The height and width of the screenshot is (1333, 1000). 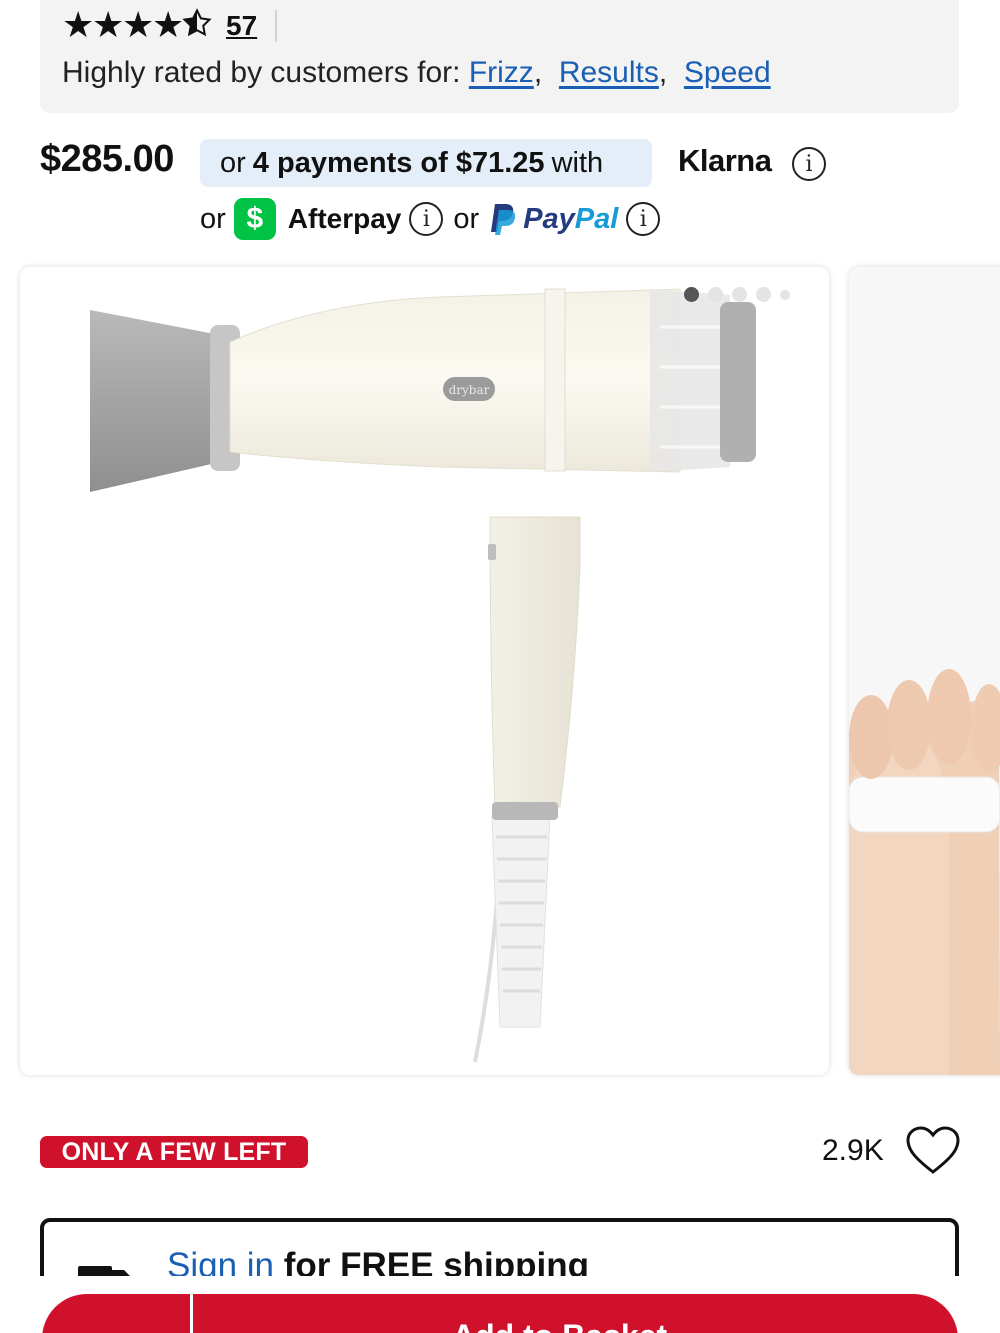 I want to click on hand-holding-dryer-image, so click(x=924, y=872).